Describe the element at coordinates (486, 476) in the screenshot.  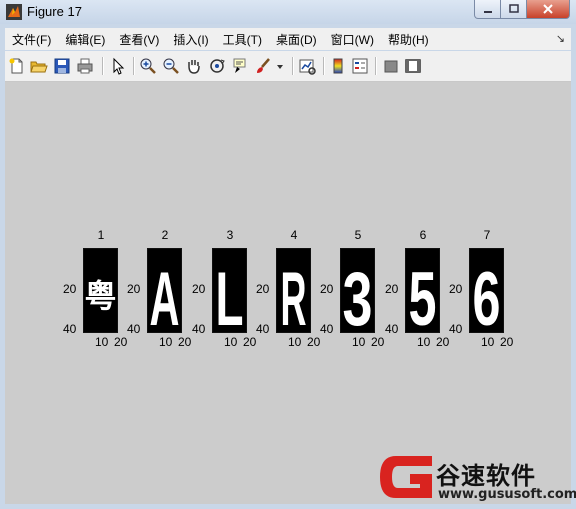
I see `watermark-name: 谷速软件` at that location.